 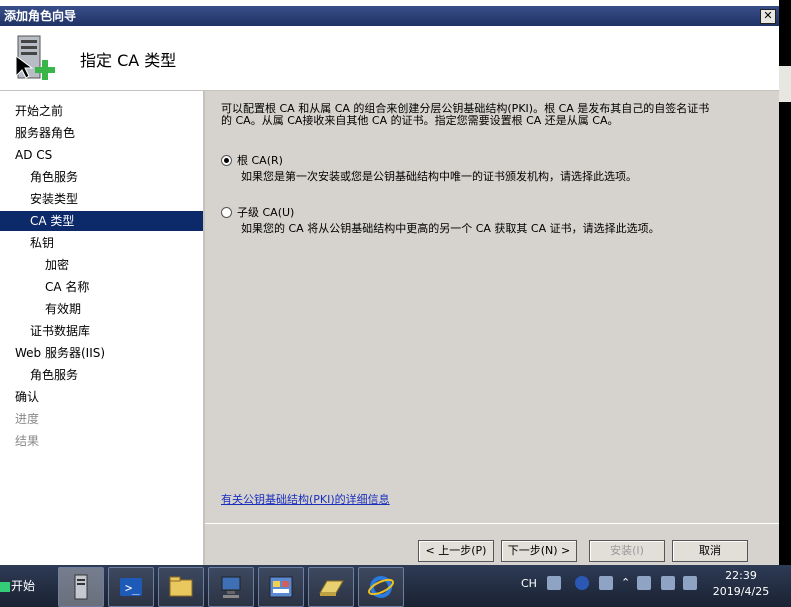 What do you see at coordinates (27, 419) in the screenshot?
I see `nav-item: 进度` at bounding box center [27, 419].